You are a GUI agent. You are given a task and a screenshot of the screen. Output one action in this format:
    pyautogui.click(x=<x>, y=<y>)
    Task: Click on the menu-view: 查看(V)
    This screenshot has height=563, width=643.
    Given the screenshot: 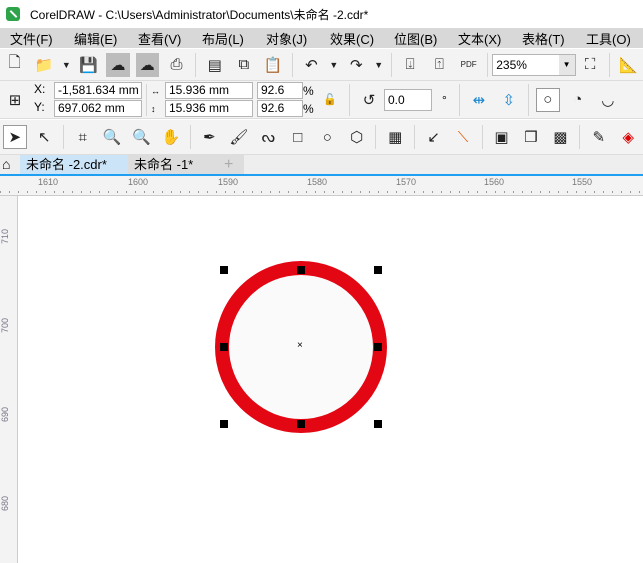 What is the action you would take?
    pyautogui.click(x=160, y=38)
    